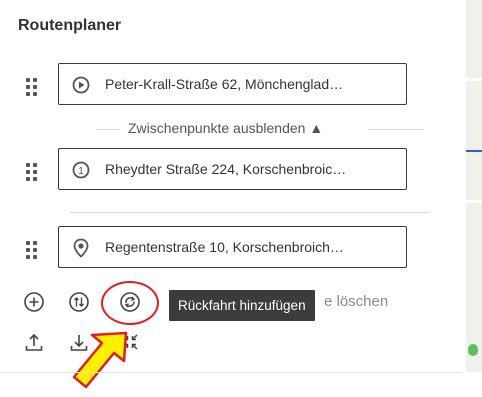 Image resolution: width=482 pixels, height=397 pixels. I want to click on upload-icon, so click(34, 342).